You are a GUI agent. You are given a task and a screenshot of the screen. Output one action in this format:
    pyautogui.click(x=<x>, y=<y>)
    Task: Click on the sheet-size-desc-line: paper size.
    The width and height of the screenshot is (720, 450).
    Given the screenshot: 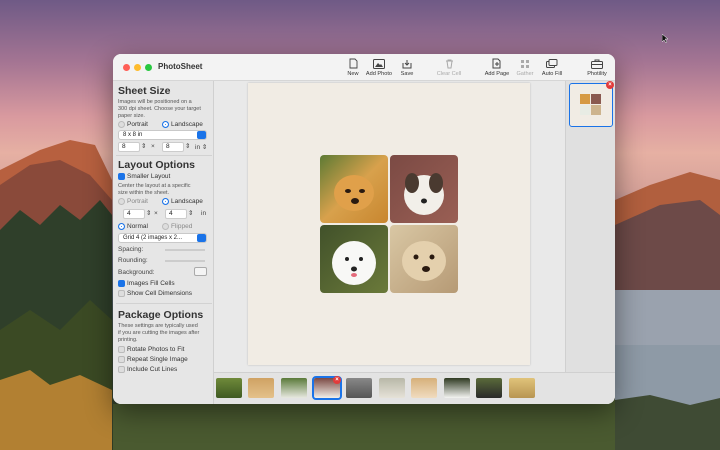 What is the action you would take?
    pyautogui.click(x=131, y=116)
    